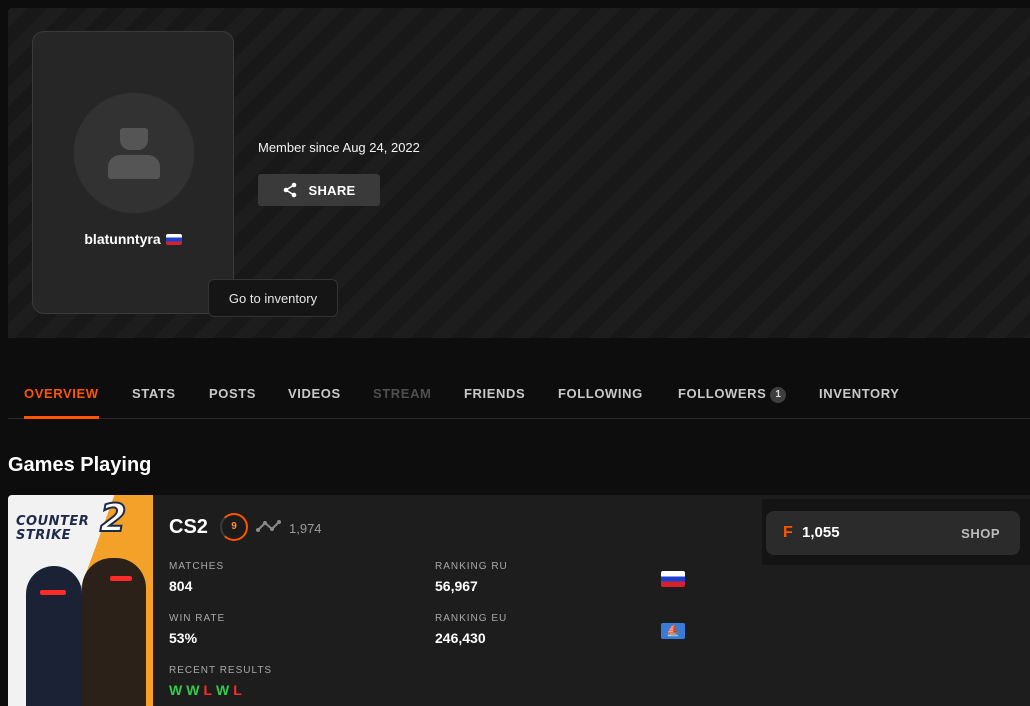 Image resolution: width=1030 pixels, height=706 pixels. What do you see at coordinates (53, 592) in the screenshot?
I see `soldier-left-goggles` at bounding box center [53, 592].